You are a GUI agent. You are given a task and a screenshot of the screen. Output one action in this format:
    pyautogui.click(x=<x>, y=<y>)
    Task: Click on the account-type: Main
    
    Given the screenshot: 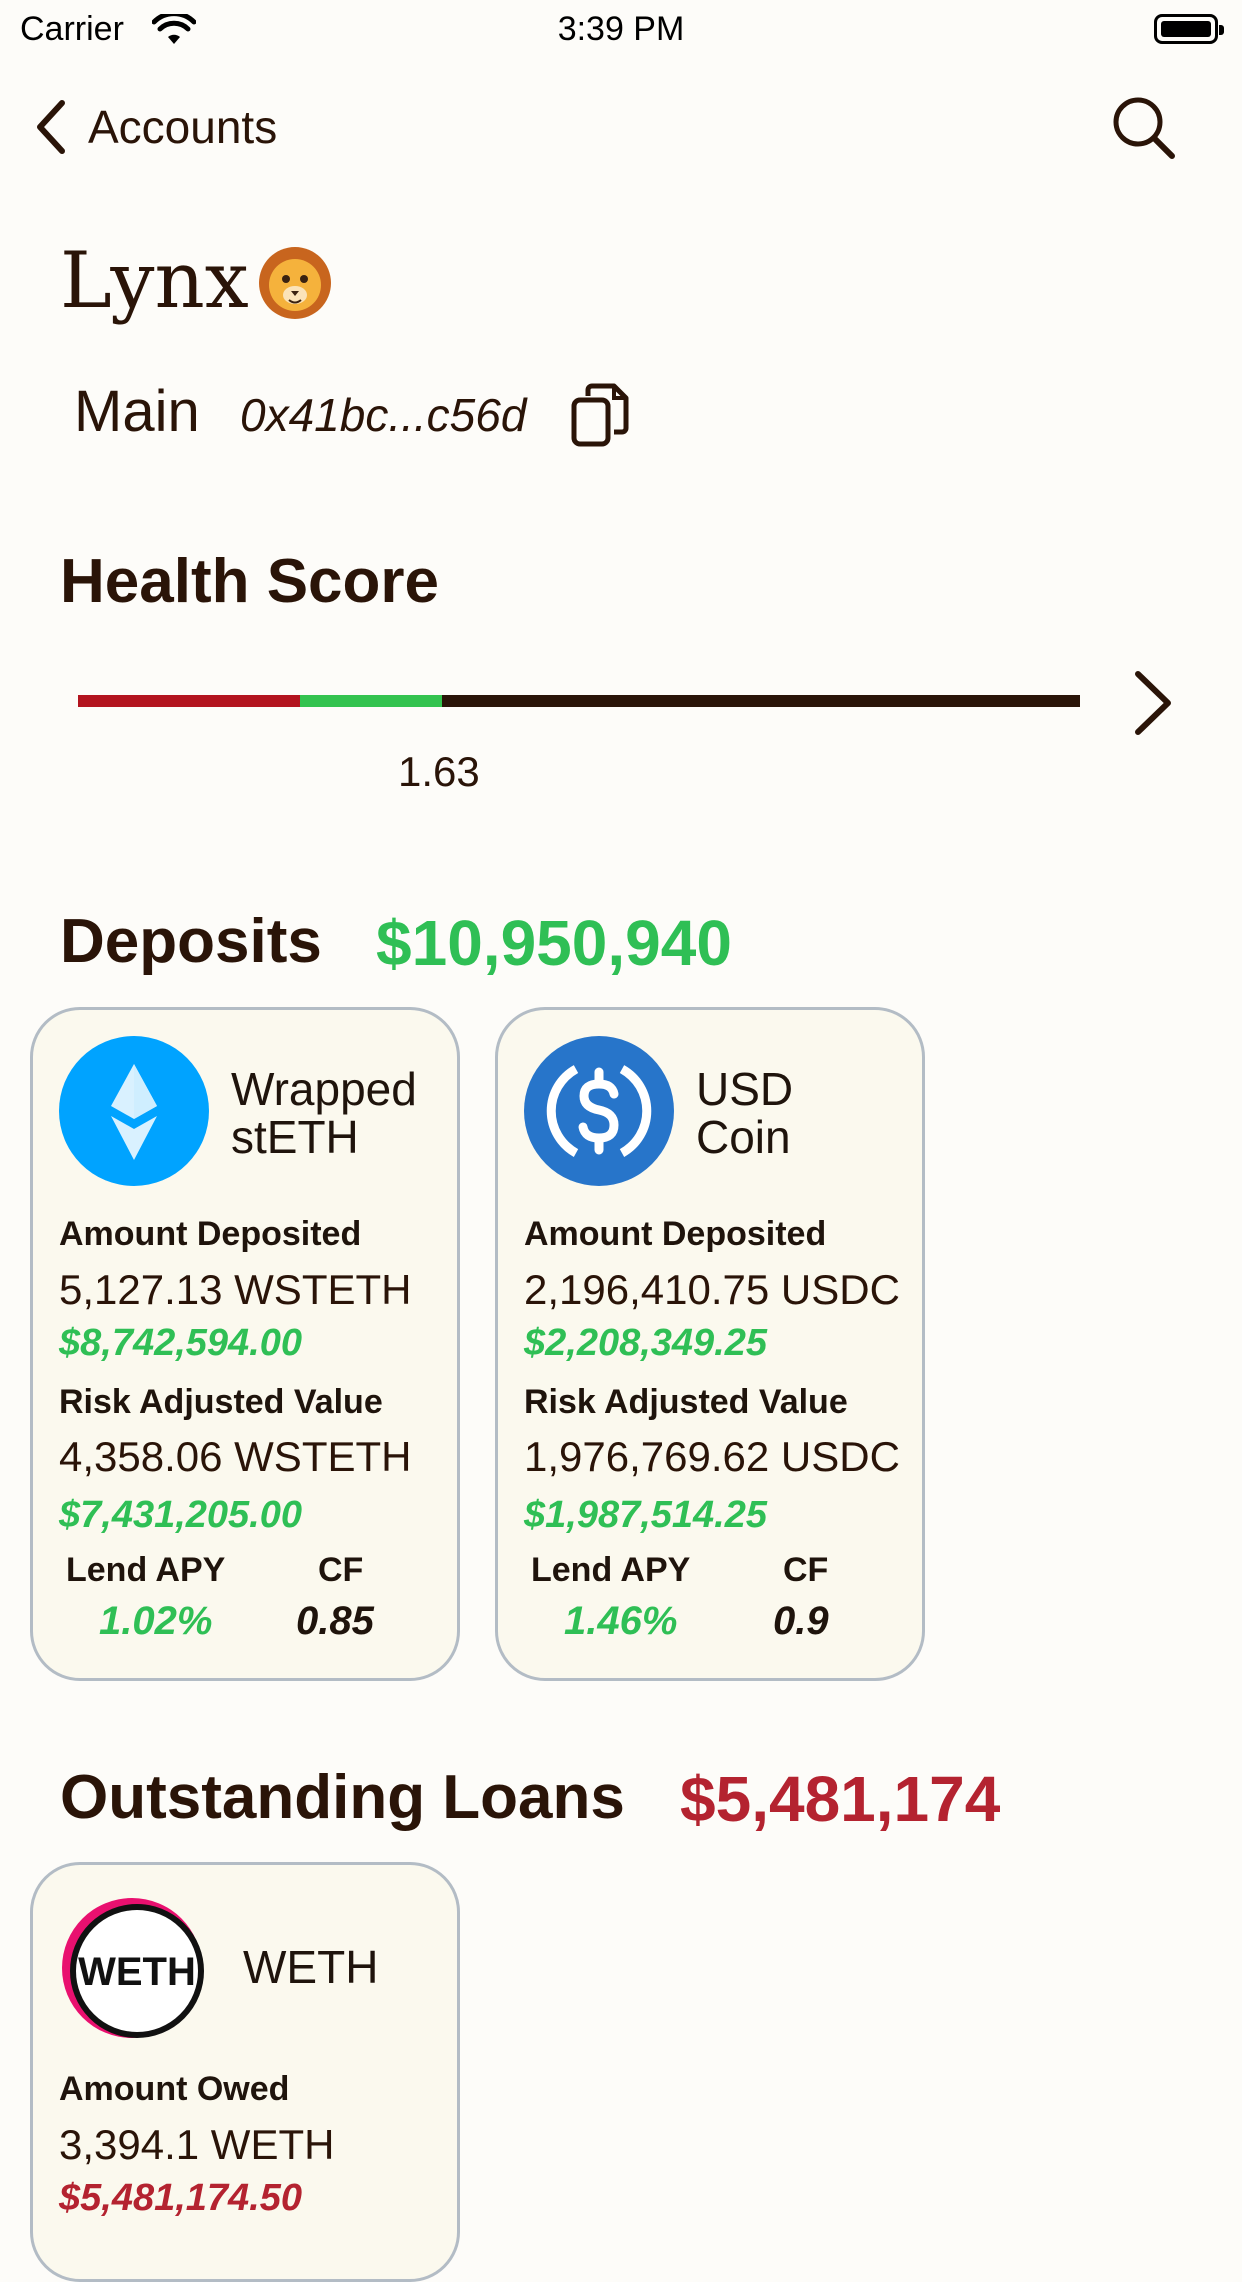 What is the action you would take?
    pyautogui.click(x=137, y=411)
    